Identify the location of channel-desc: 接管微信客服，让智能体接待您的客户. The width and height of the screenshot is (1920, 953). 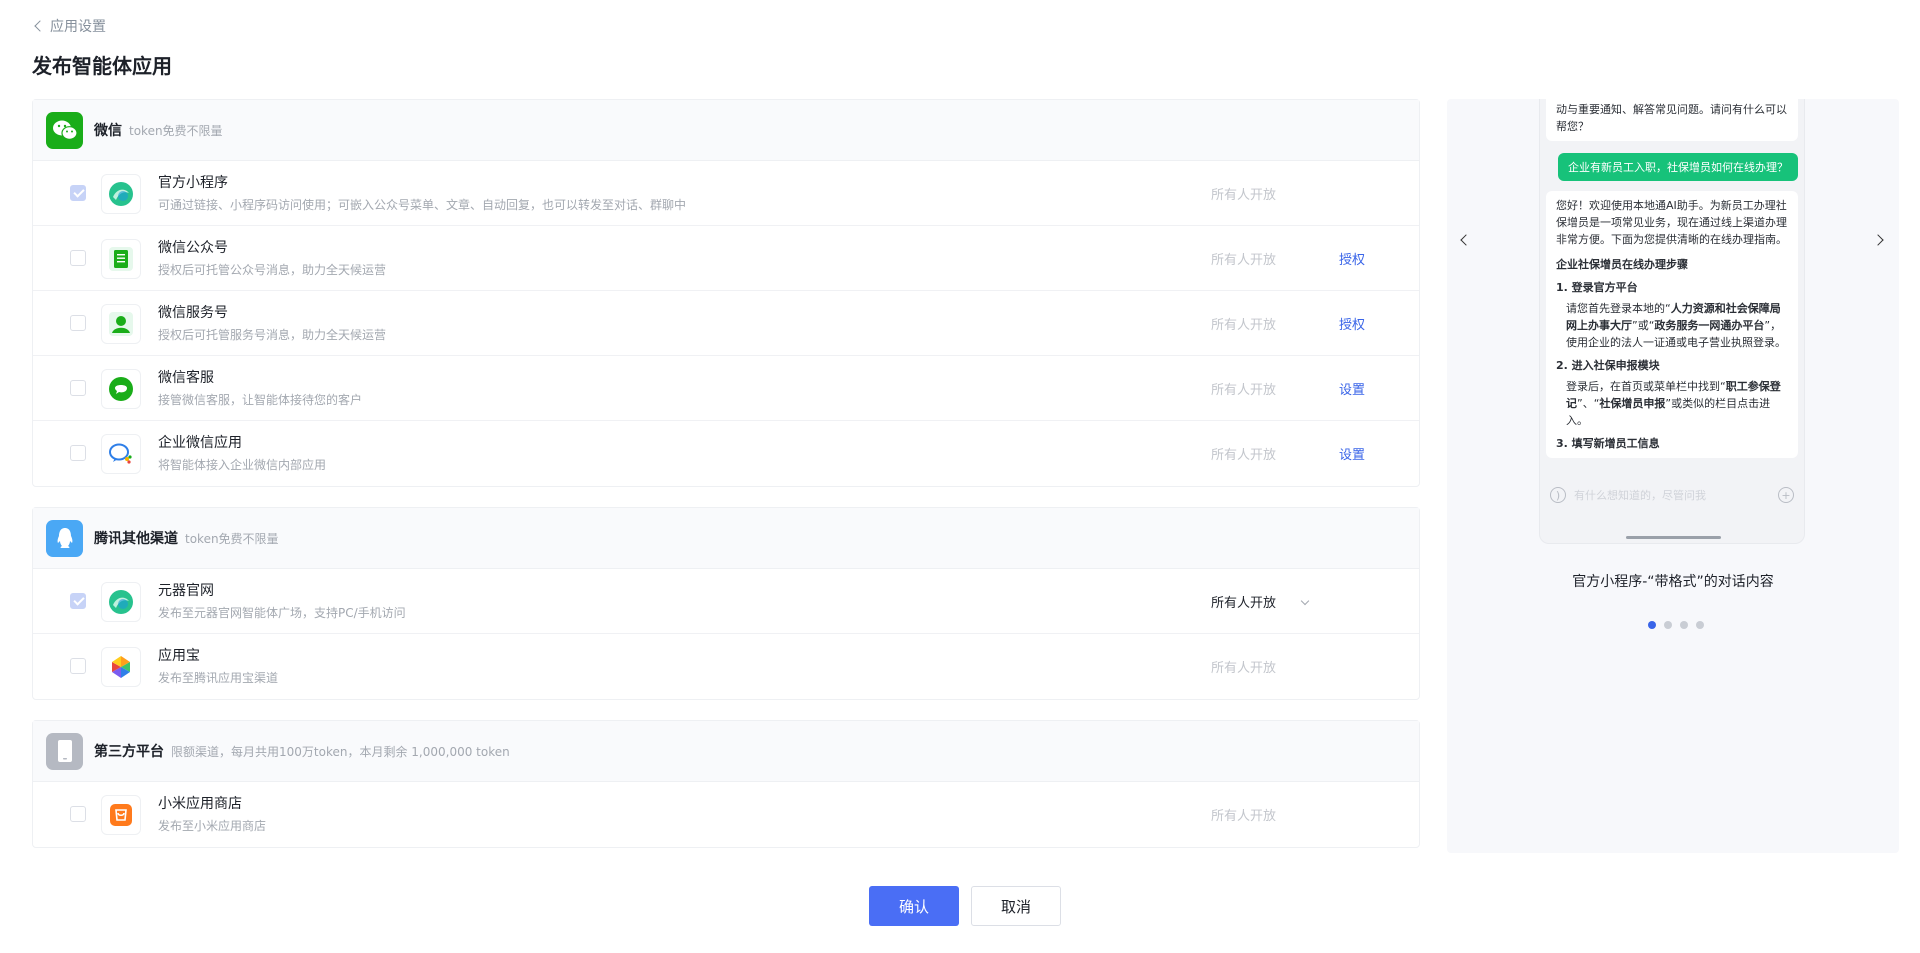
(260, 400).